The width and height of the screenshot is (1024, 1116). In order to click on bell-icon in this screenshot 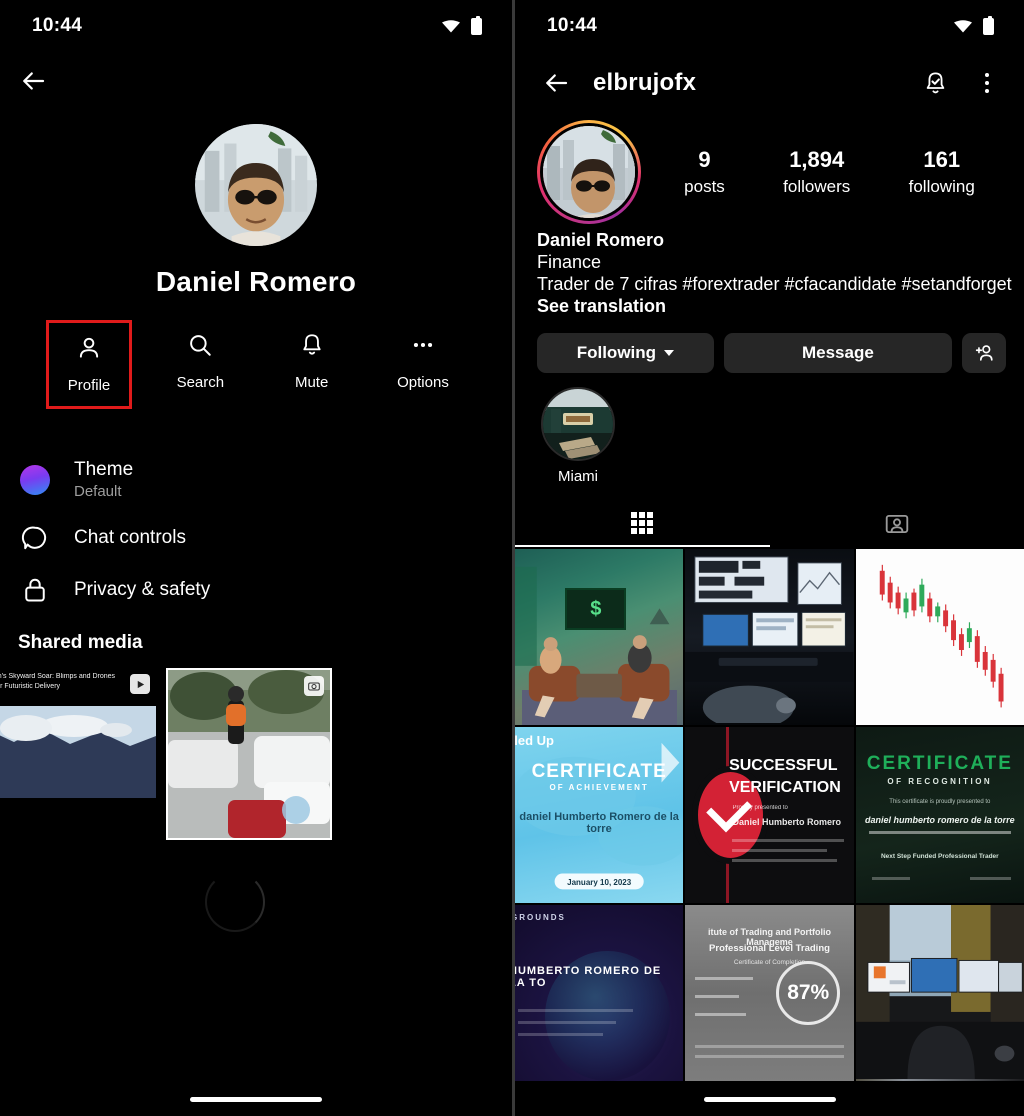, I will do `click(312, 345)`.